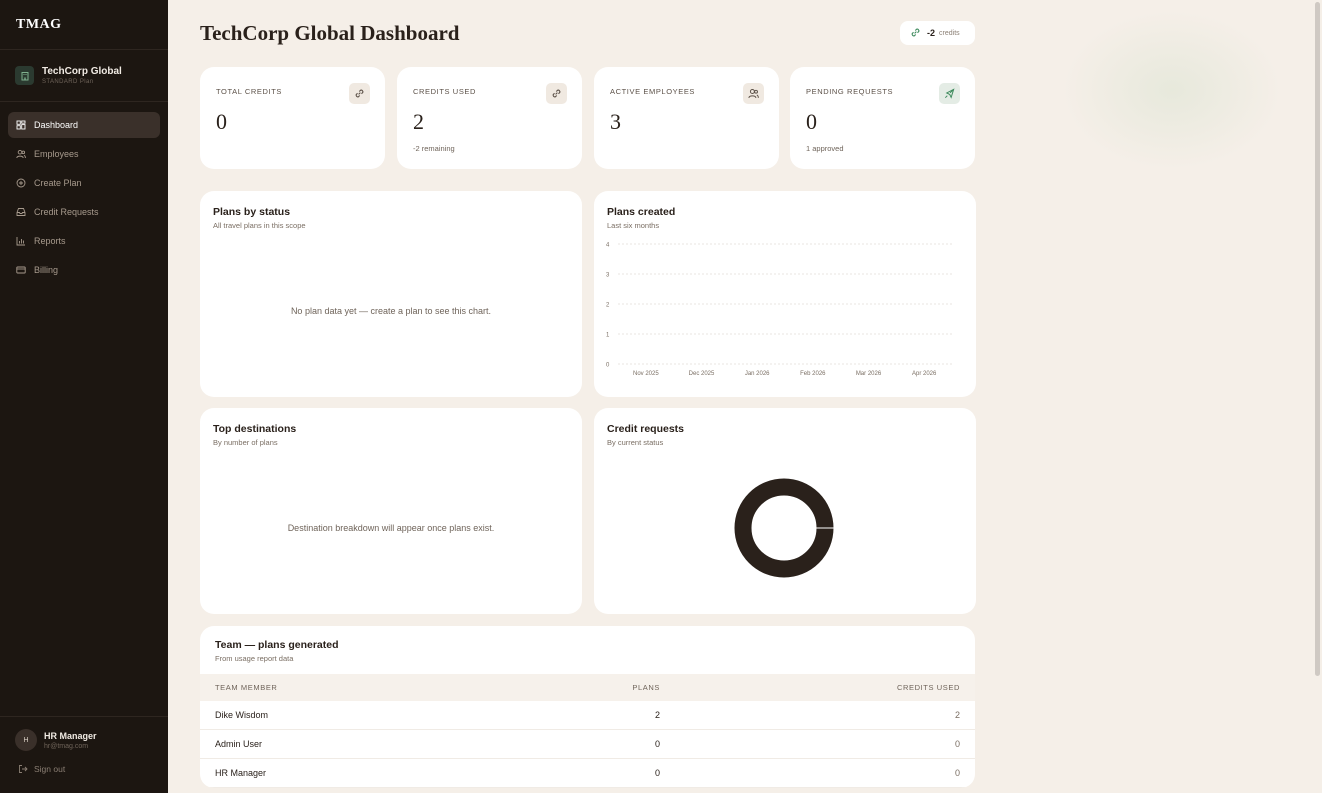 The image size is (1322, 793). What do you see at coordinates (66, 212) in the screenshot?
I see `sidebar-item-label: Credit Requests` at bounding box center [66, 212].